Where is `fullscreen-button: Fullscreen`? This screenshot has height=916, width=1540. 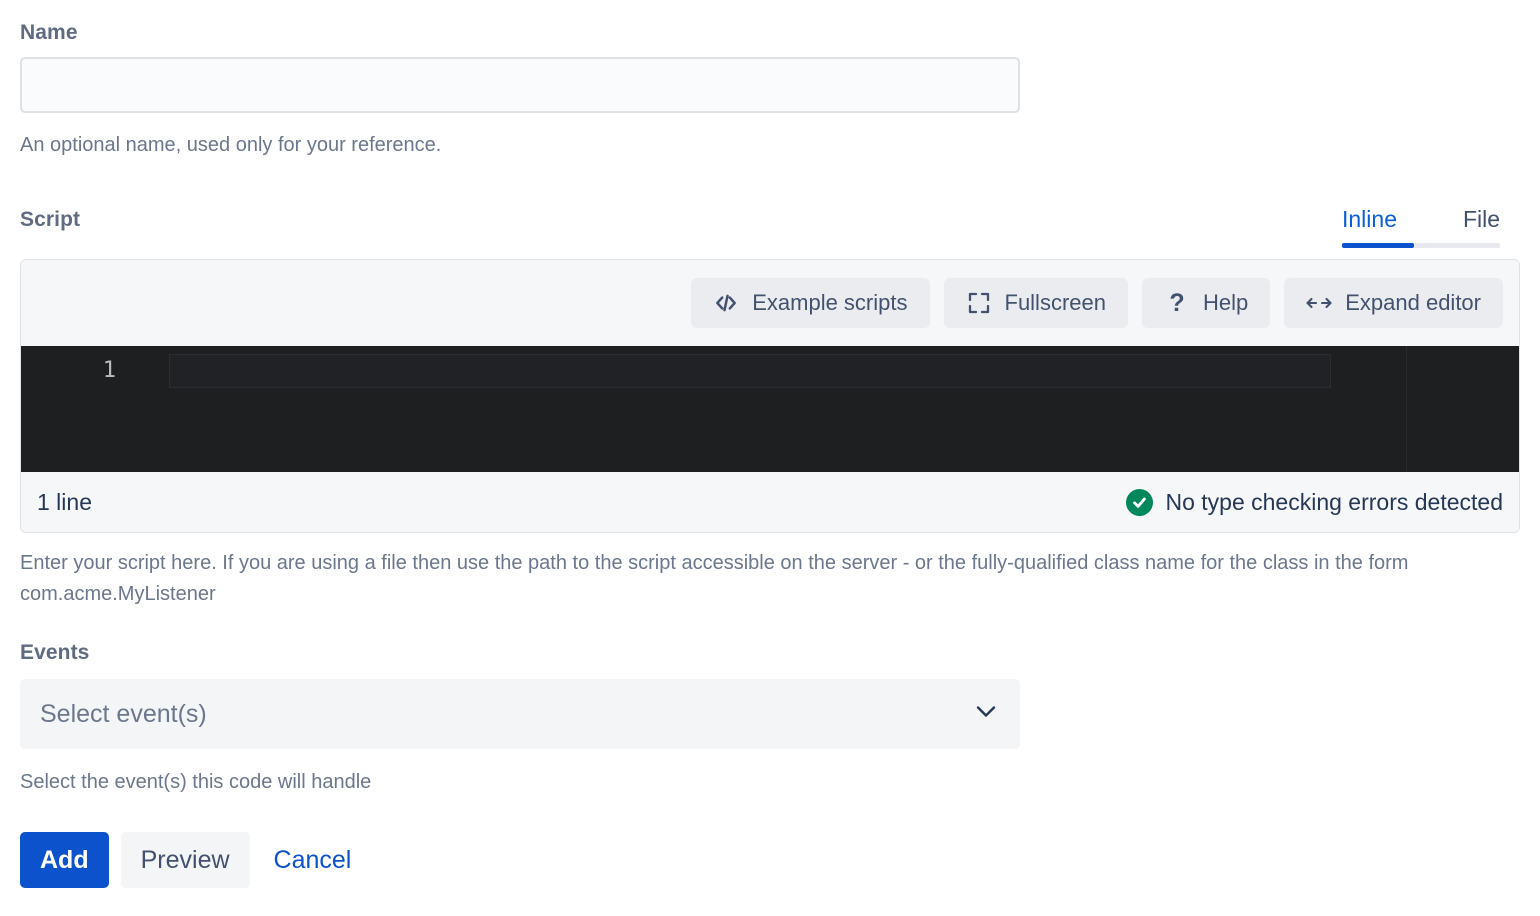 fullscreen-button: Fullscreen is located at coordinates (1035, 303).